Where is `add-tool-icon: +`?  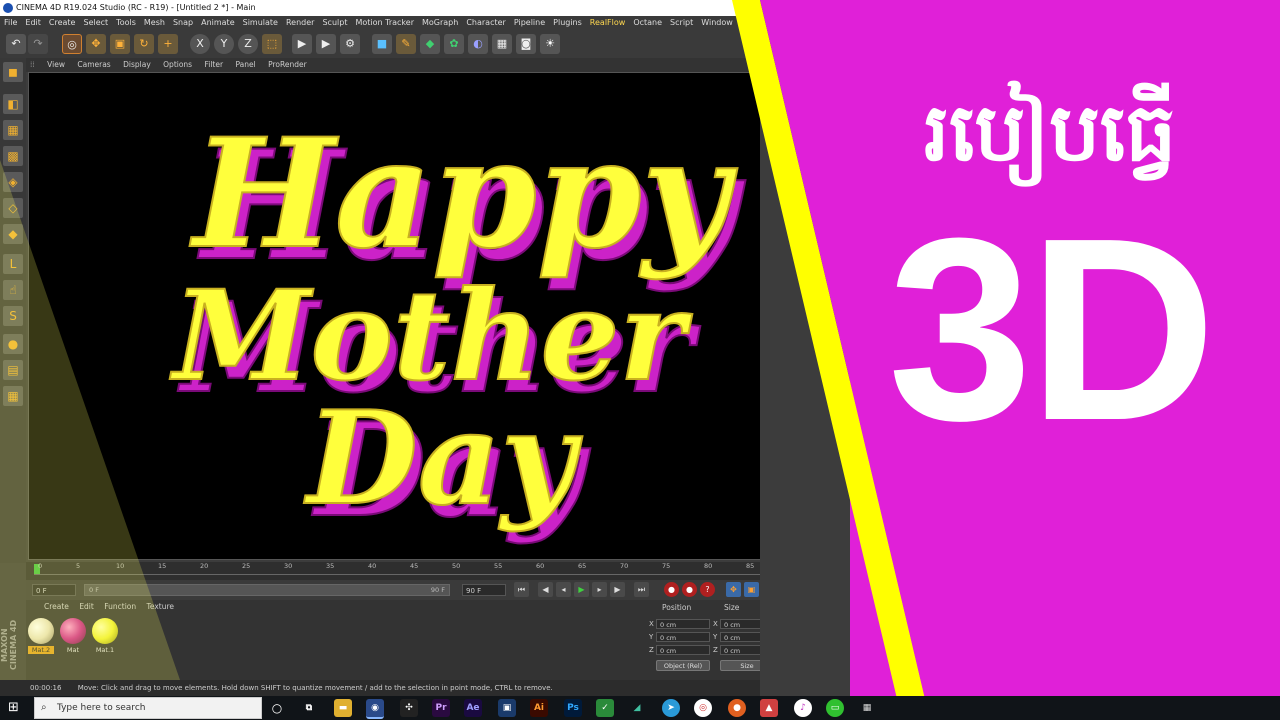
add-tool-icon: + is located at coordinates (168, 44).